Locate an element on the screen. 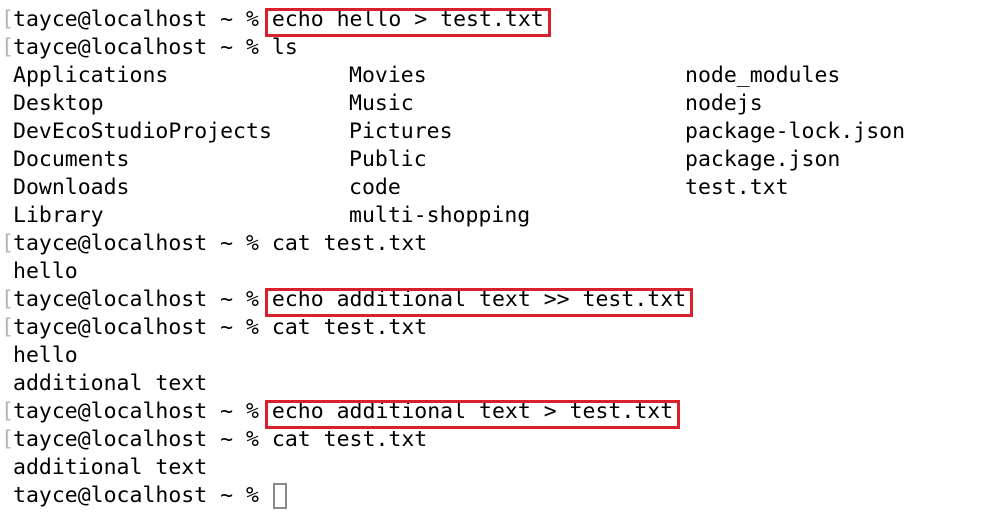  text-cursor is located at coordinates (279, 496).